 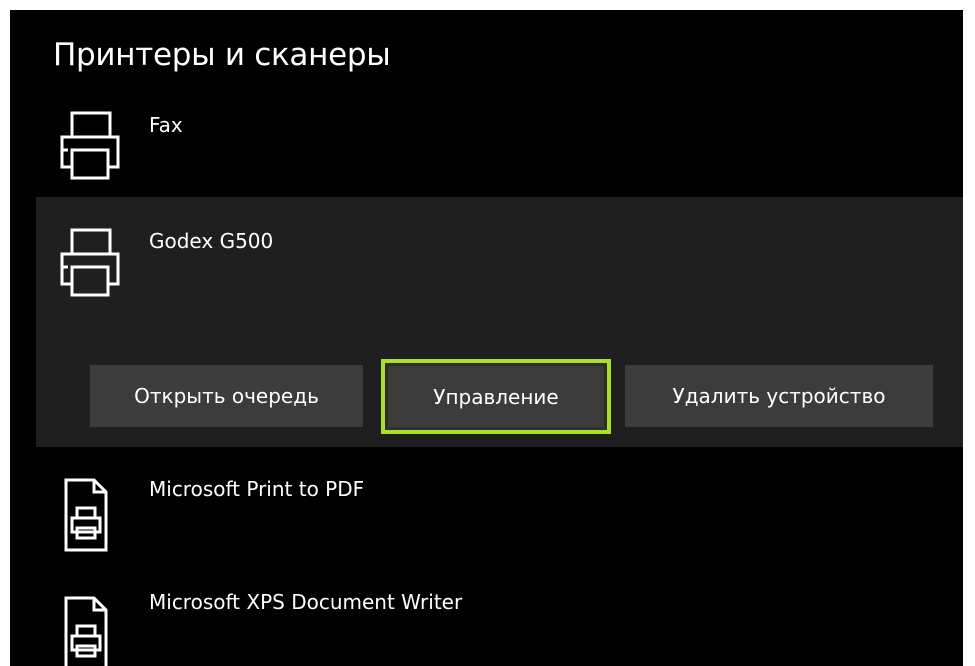 I want to click on remove-device-button: Удалить устройство, so click(x=779, y=396).